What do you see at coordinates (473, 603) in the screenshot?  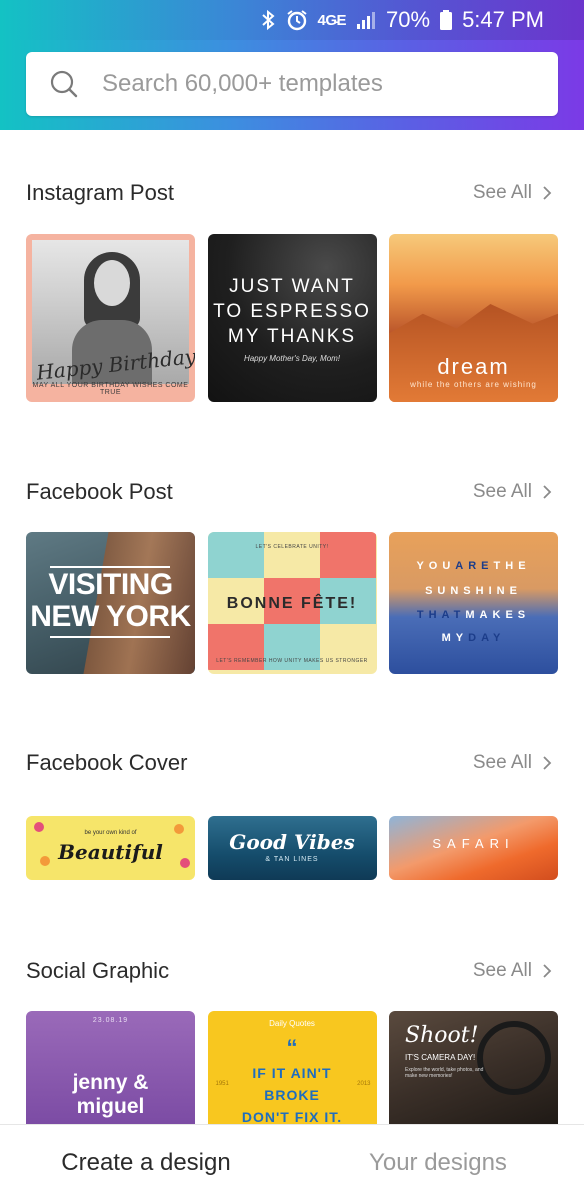 I see `template-card: YOUARETHE SUNSHINE THATMAKES MYDAY` at bounding box center [473, 603].